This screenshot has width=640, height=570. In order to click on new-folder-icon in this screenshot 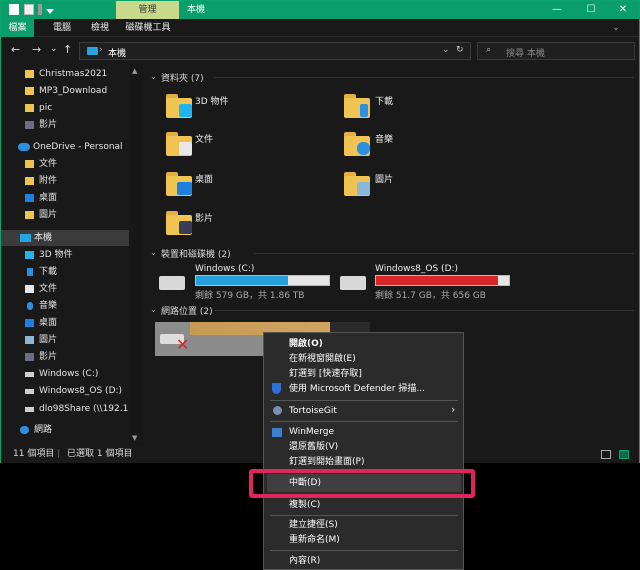, I will do `click(29, 9)`.